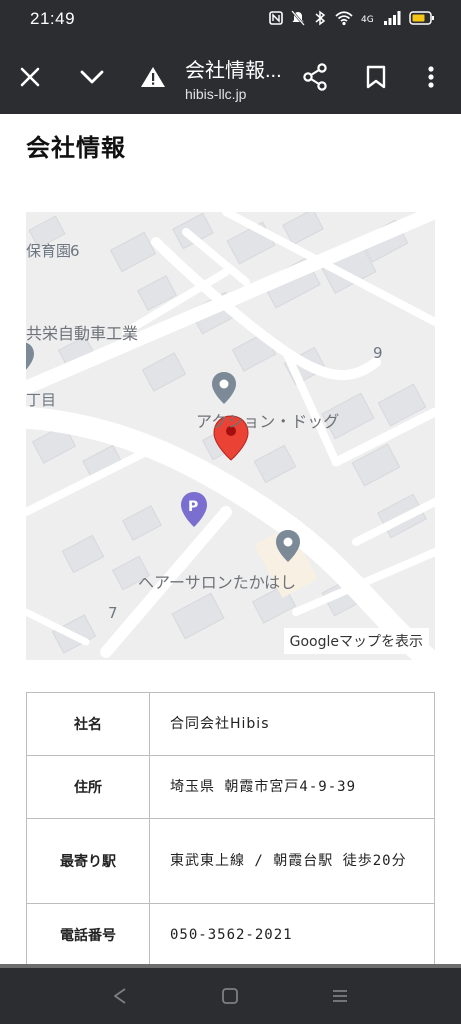  I want to click on poi-pin-dog, so click(224, 388).